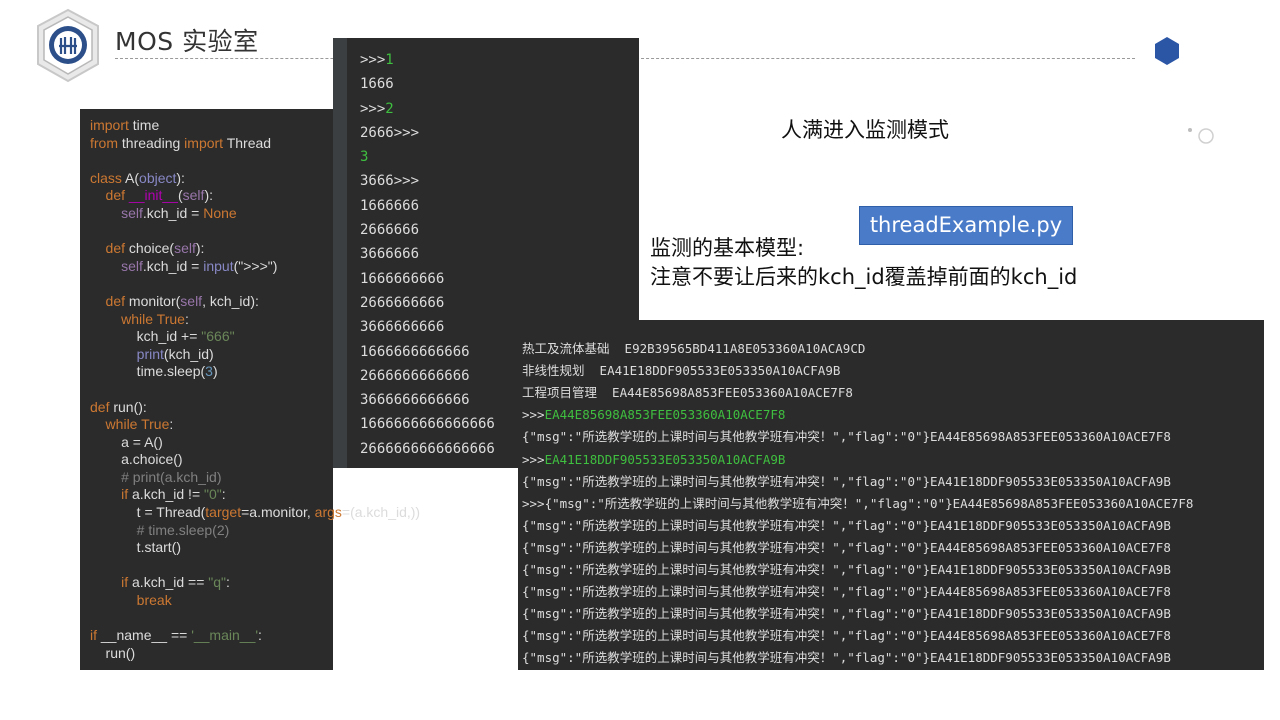 Image resolution: width=1280 pixels, height=720 pixels. What do you see at coordinates (857, 415) in the screenshot?
I see `console-line: >>>EA44E85698A853FEE053360A10ACE7F8` at bounding box center [857, 415].